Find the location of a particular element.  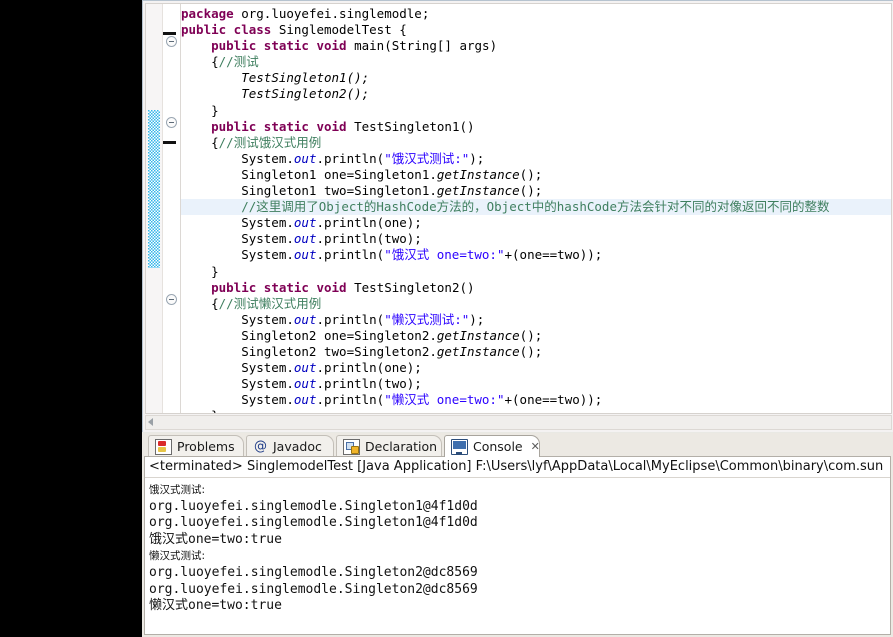

problems-icon is located at coordinates (163, 446).